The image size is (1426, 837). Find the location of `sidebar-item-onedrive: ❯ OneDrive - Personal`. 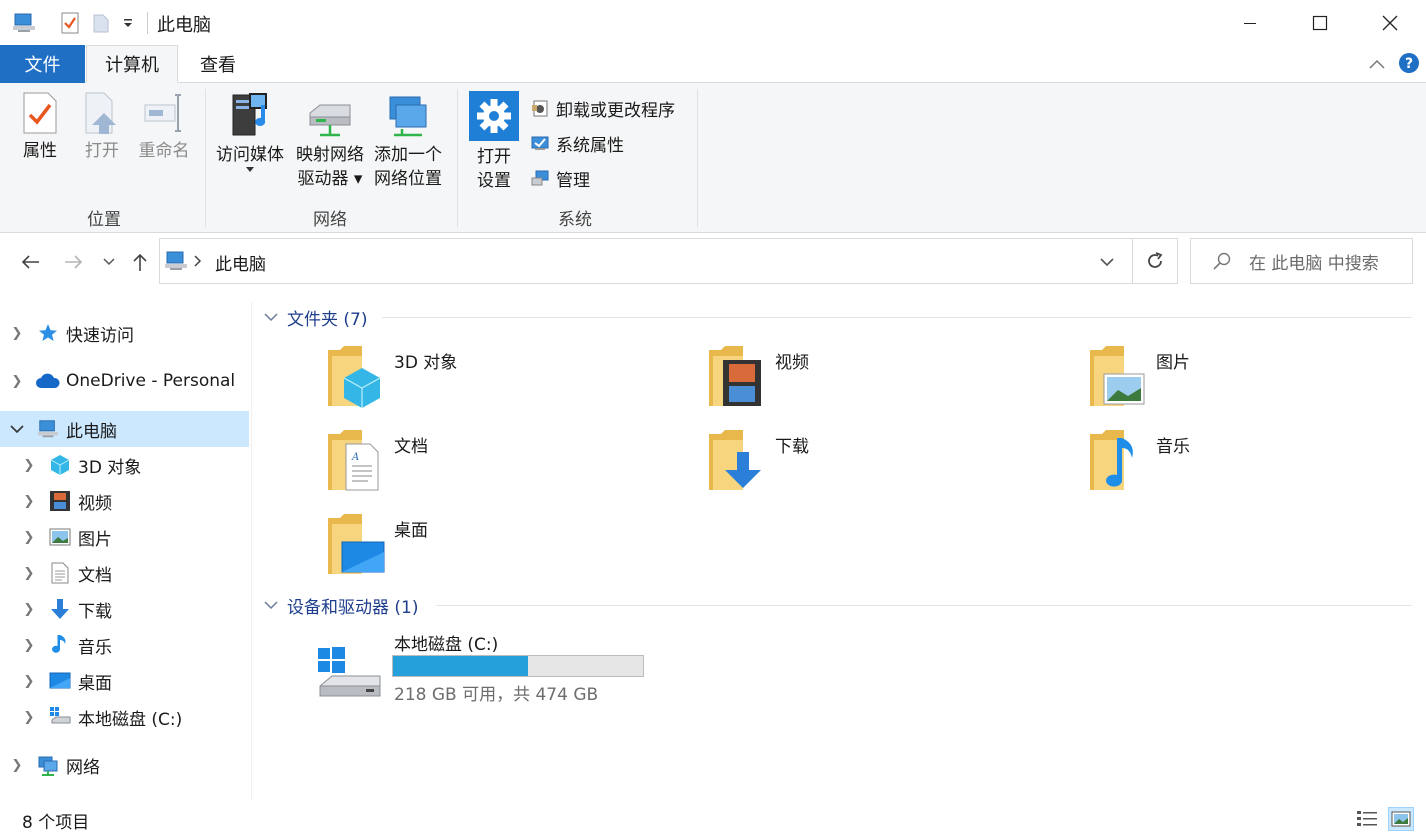

sidebar-item-onedrive: ❯ OneDrive - Personal is located at coordinates (124, 381).